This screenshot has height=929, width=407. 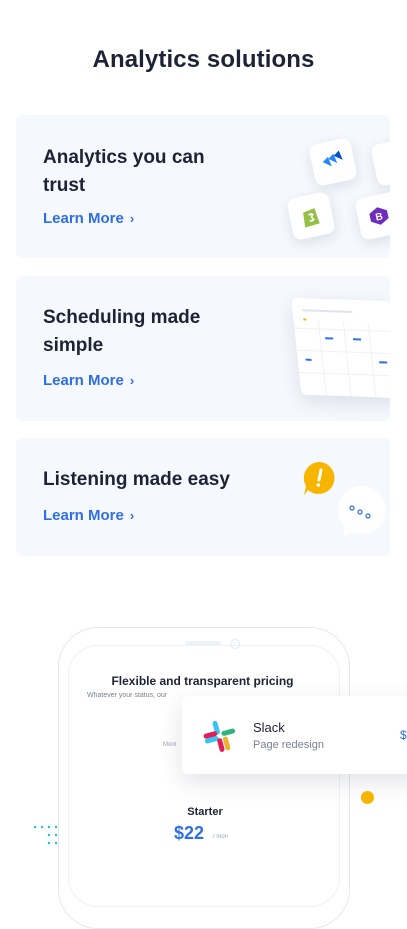 I want to click on plan-name: Starter, so click(x=205, y=812).